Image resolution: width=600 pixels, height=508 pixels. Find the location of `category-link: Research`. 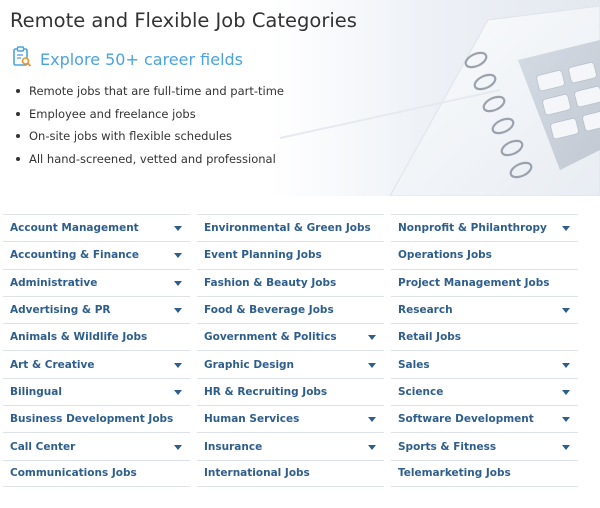

category-link: Research is located at coordinates (425, 310).